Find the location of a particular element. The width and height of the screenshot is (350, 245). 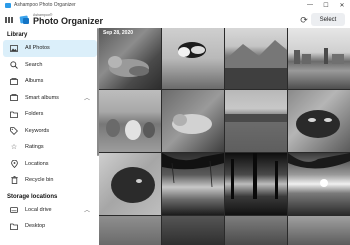

menu-icon is located at coordinates (9, 20).